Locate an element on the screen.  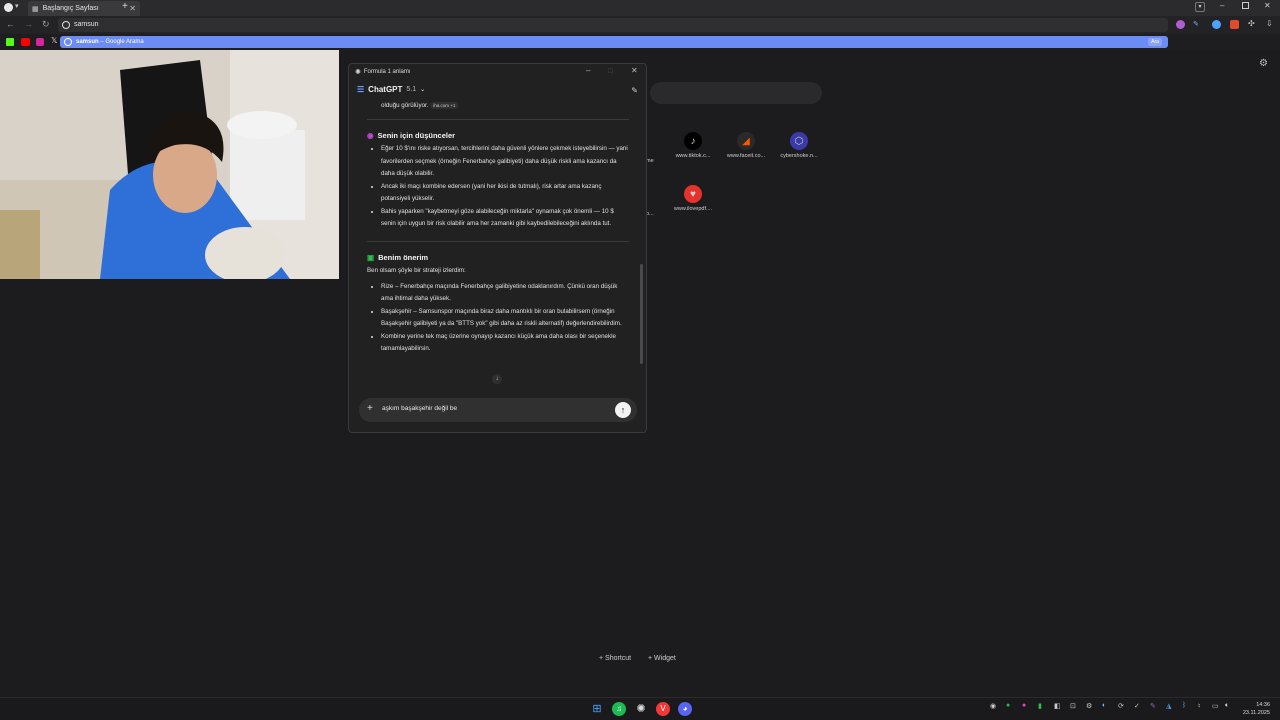
address-bar-row: ← → ↻ samsun ✎ ✣ ⇩ is located at coordinates (640, 25).